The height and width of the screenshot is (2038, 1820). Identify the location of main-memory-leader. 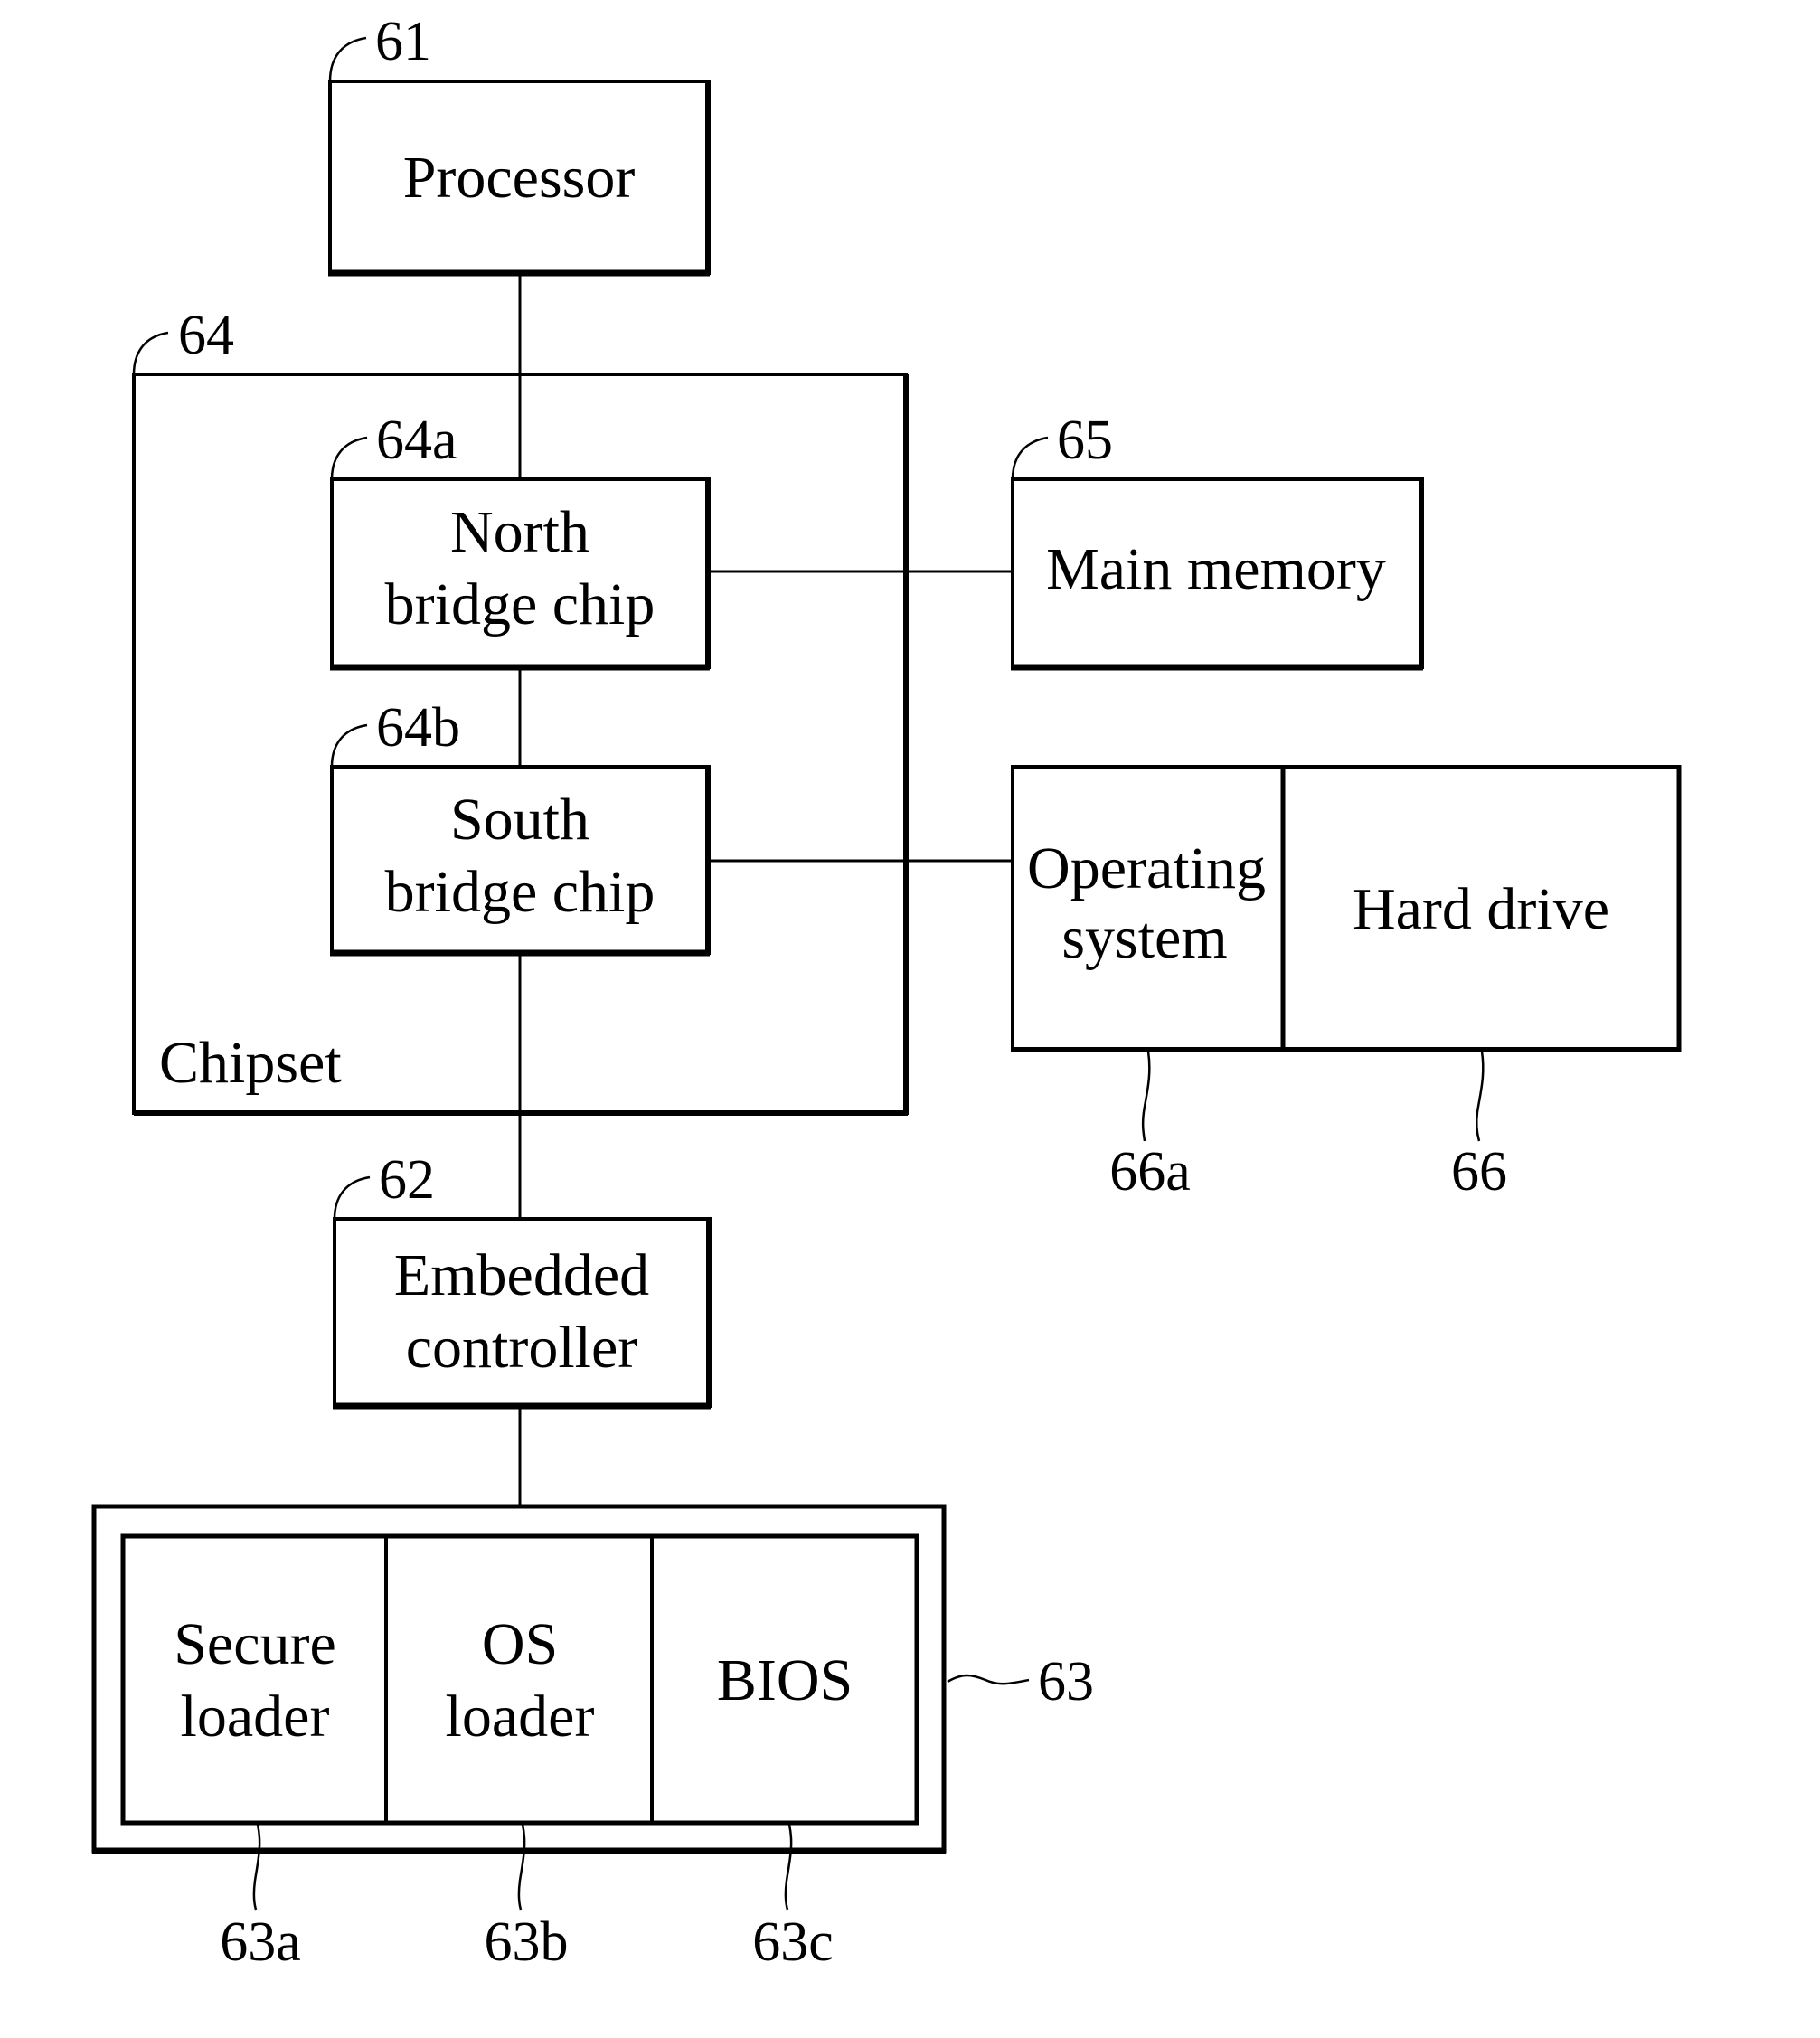
(1030, 458).